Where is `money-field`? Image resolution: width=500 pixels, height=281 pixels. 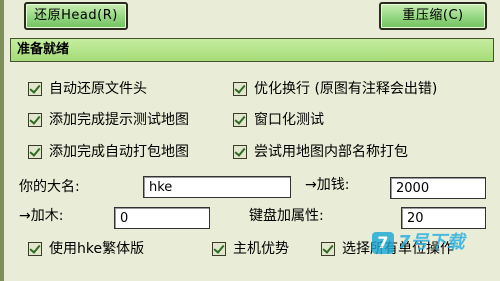
money-field is located at coordinates (438, 188).